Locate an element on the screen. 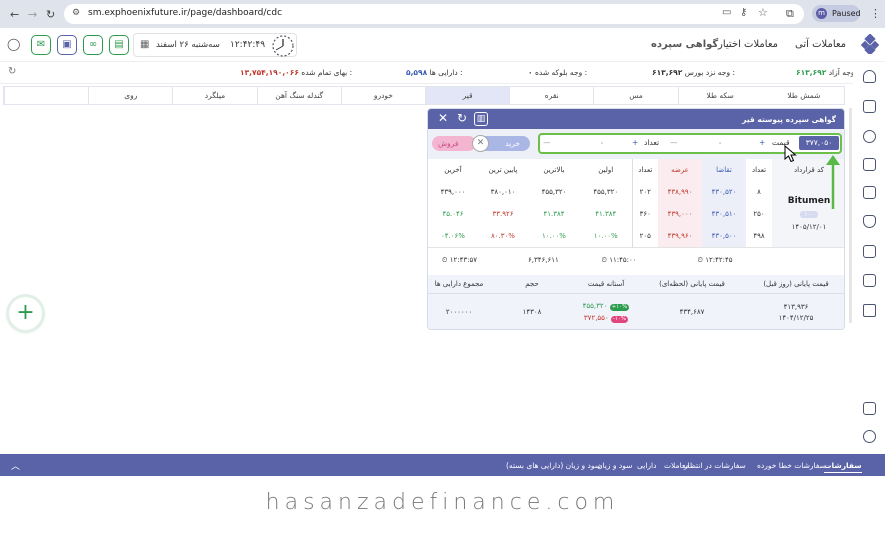  add-button: + is located at coordinates (25, 313).